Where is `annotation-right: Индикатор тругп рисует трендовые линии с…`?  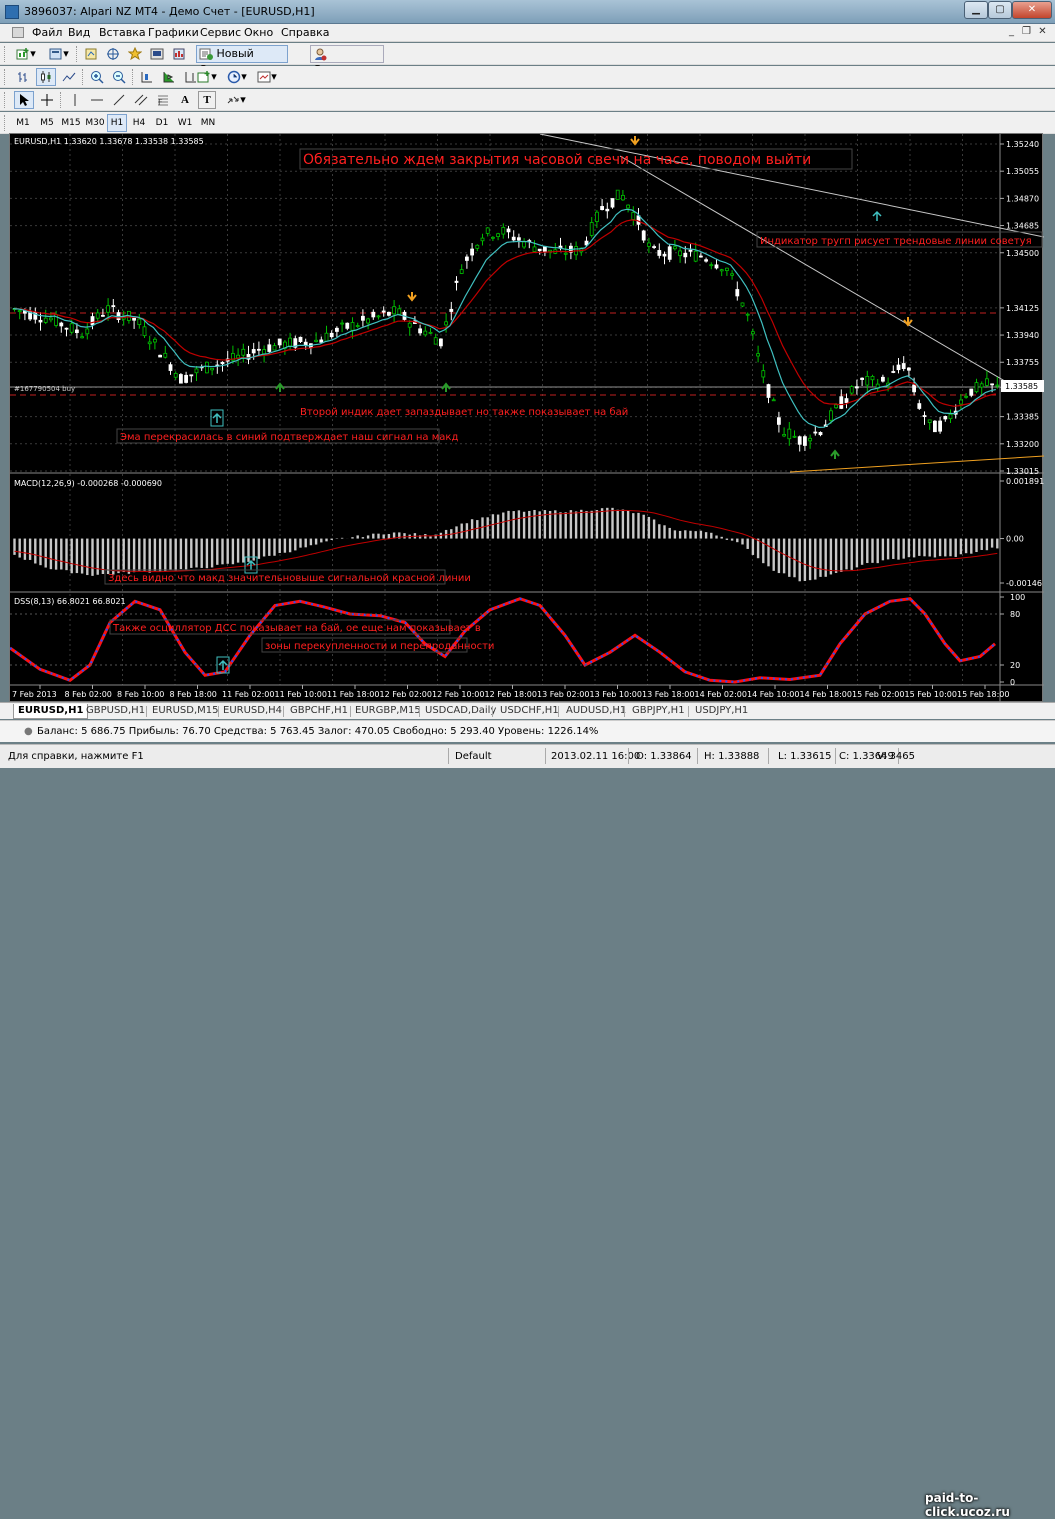
annotation-right: Индикатор тругп рисует трендовые линии с… is located at coordinates (896, 241).